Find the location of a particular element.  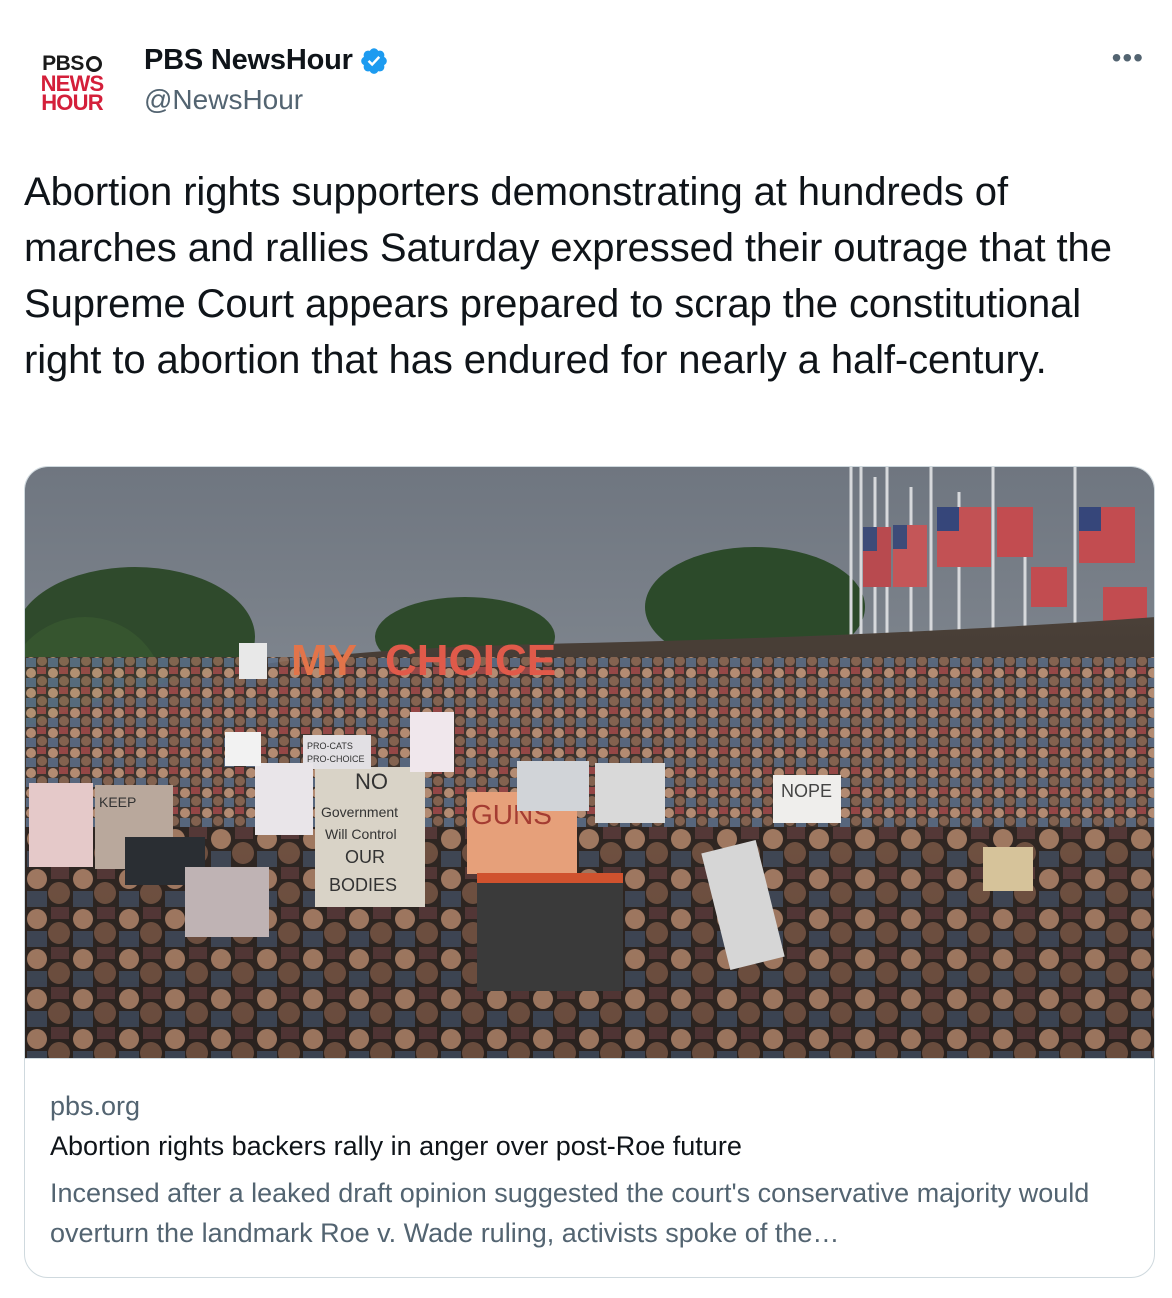

svg-text: PRO-CATS is located at coordinates (330, 746).